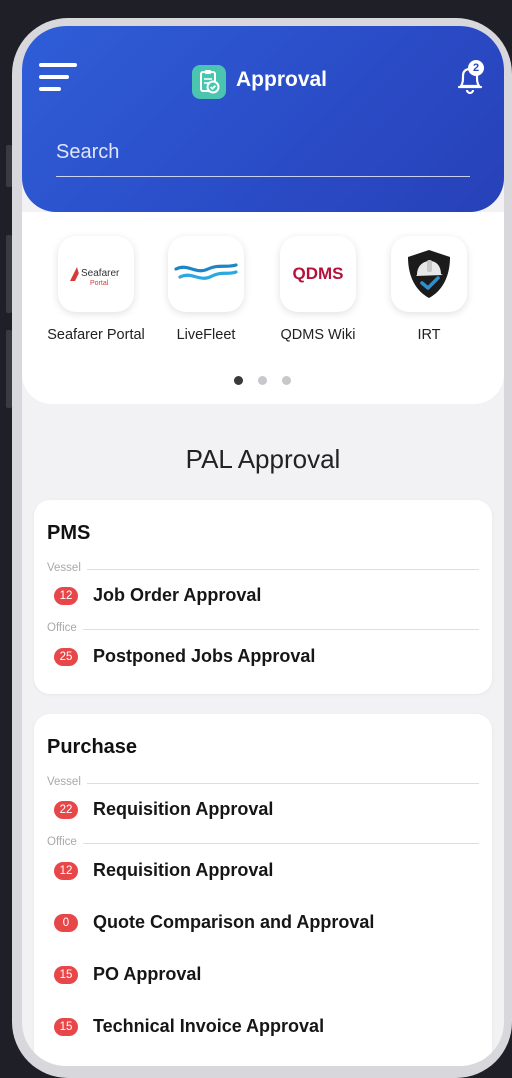  I want to click on shortcut-label: IRT, so click(429, 335).